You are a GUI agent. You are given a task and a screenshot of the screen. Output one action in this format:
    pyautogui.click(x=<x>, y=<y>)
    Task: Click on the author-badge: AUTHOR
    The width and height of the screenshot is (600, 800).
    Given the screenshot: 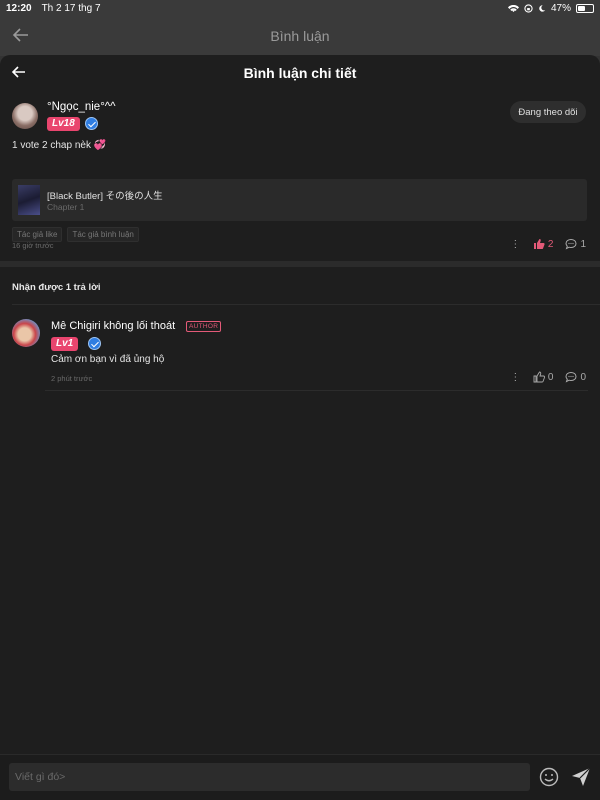 What is the action you would take?
    pyautogui.click(x=204, y=326)
    